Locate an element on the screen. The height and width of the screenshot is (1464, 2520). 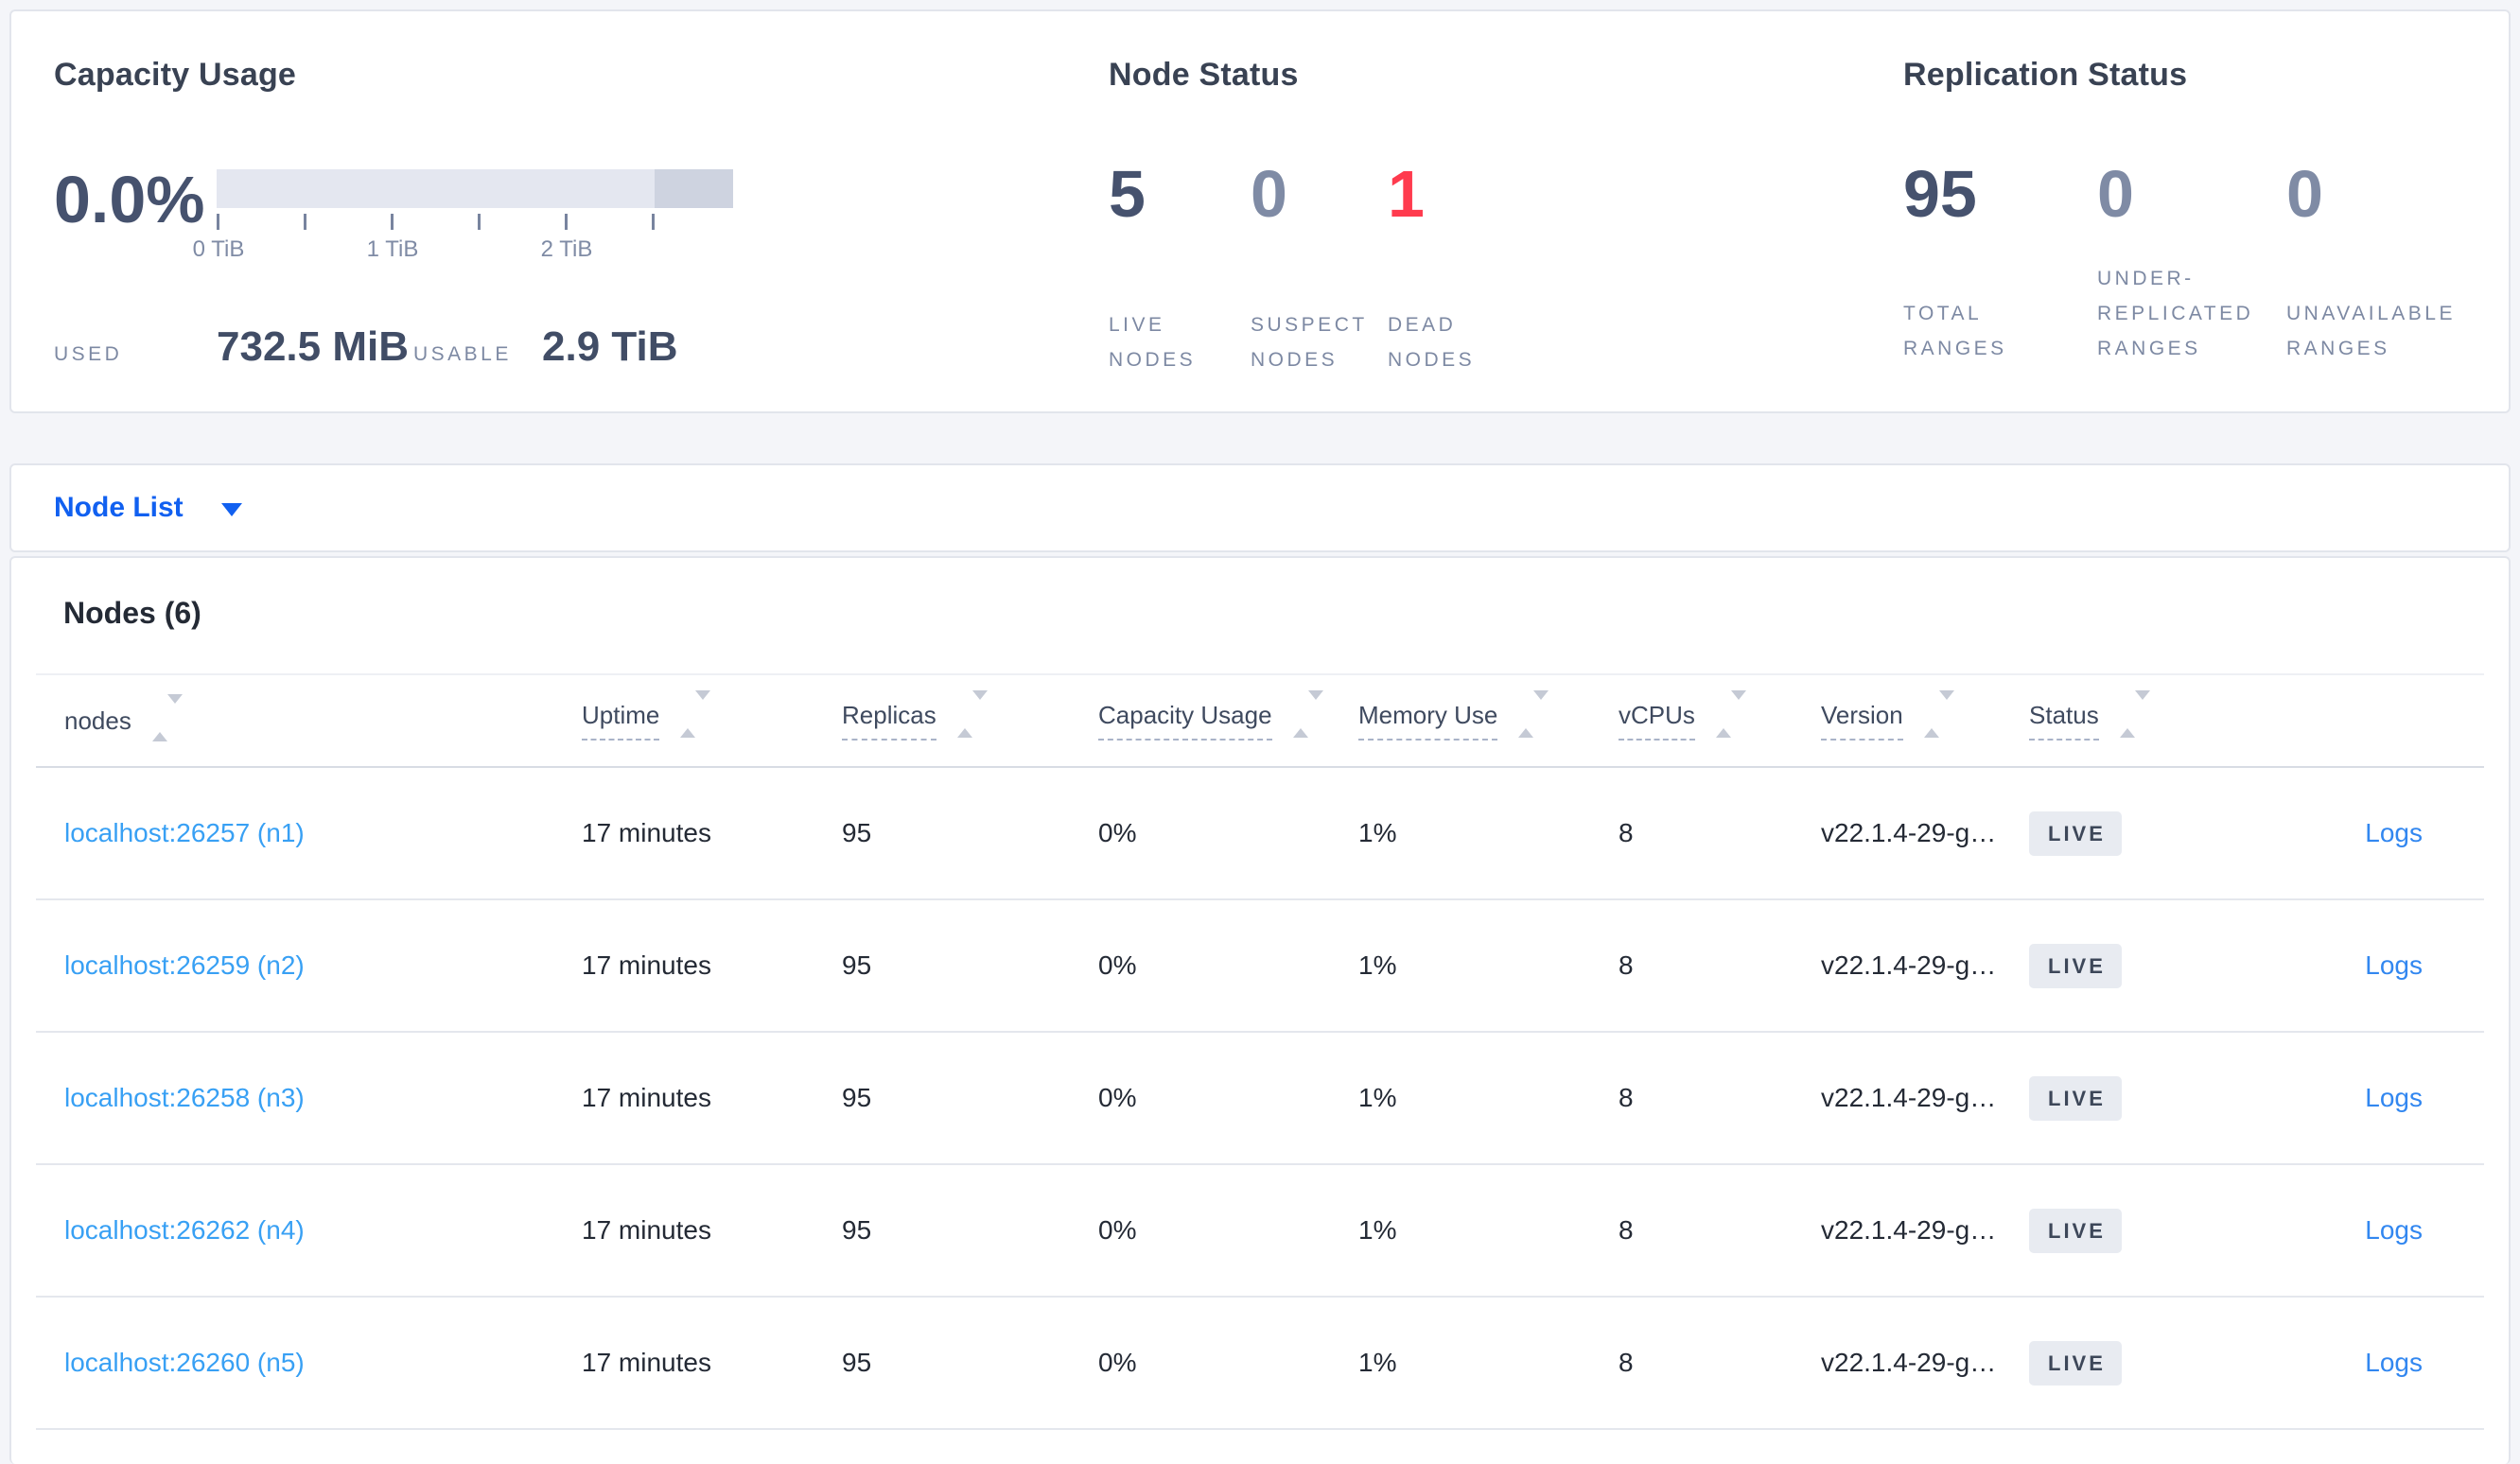
node-status-values: 5 0 1 is located at coordinates (1324, 194).